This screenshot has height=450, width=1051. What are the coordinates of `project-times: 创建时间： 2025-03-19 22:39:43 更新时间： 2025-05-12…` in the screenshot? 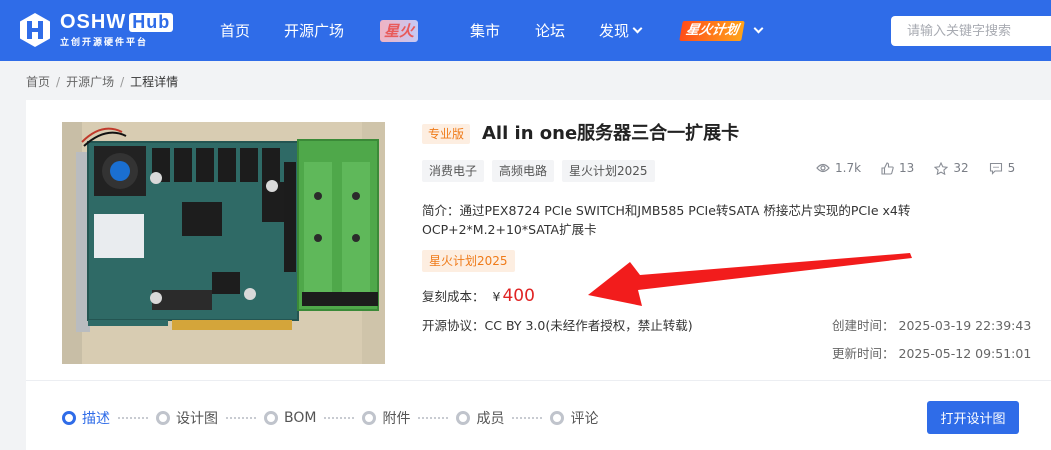 It's located at (931, 340).